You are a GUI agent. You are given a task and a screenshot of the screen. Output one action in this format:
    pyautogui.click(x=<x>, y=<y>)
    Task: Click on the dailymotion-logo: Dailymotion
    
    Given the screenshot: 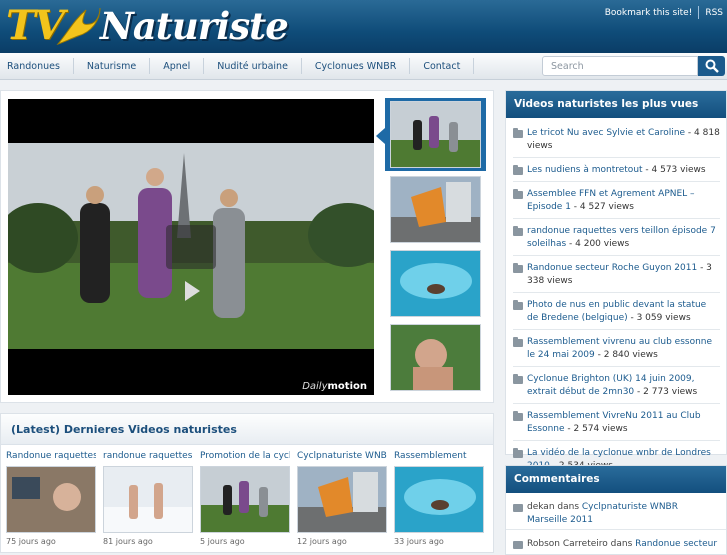 What is the action you would take?
    pyautogui.click(x=334, y=386)
    